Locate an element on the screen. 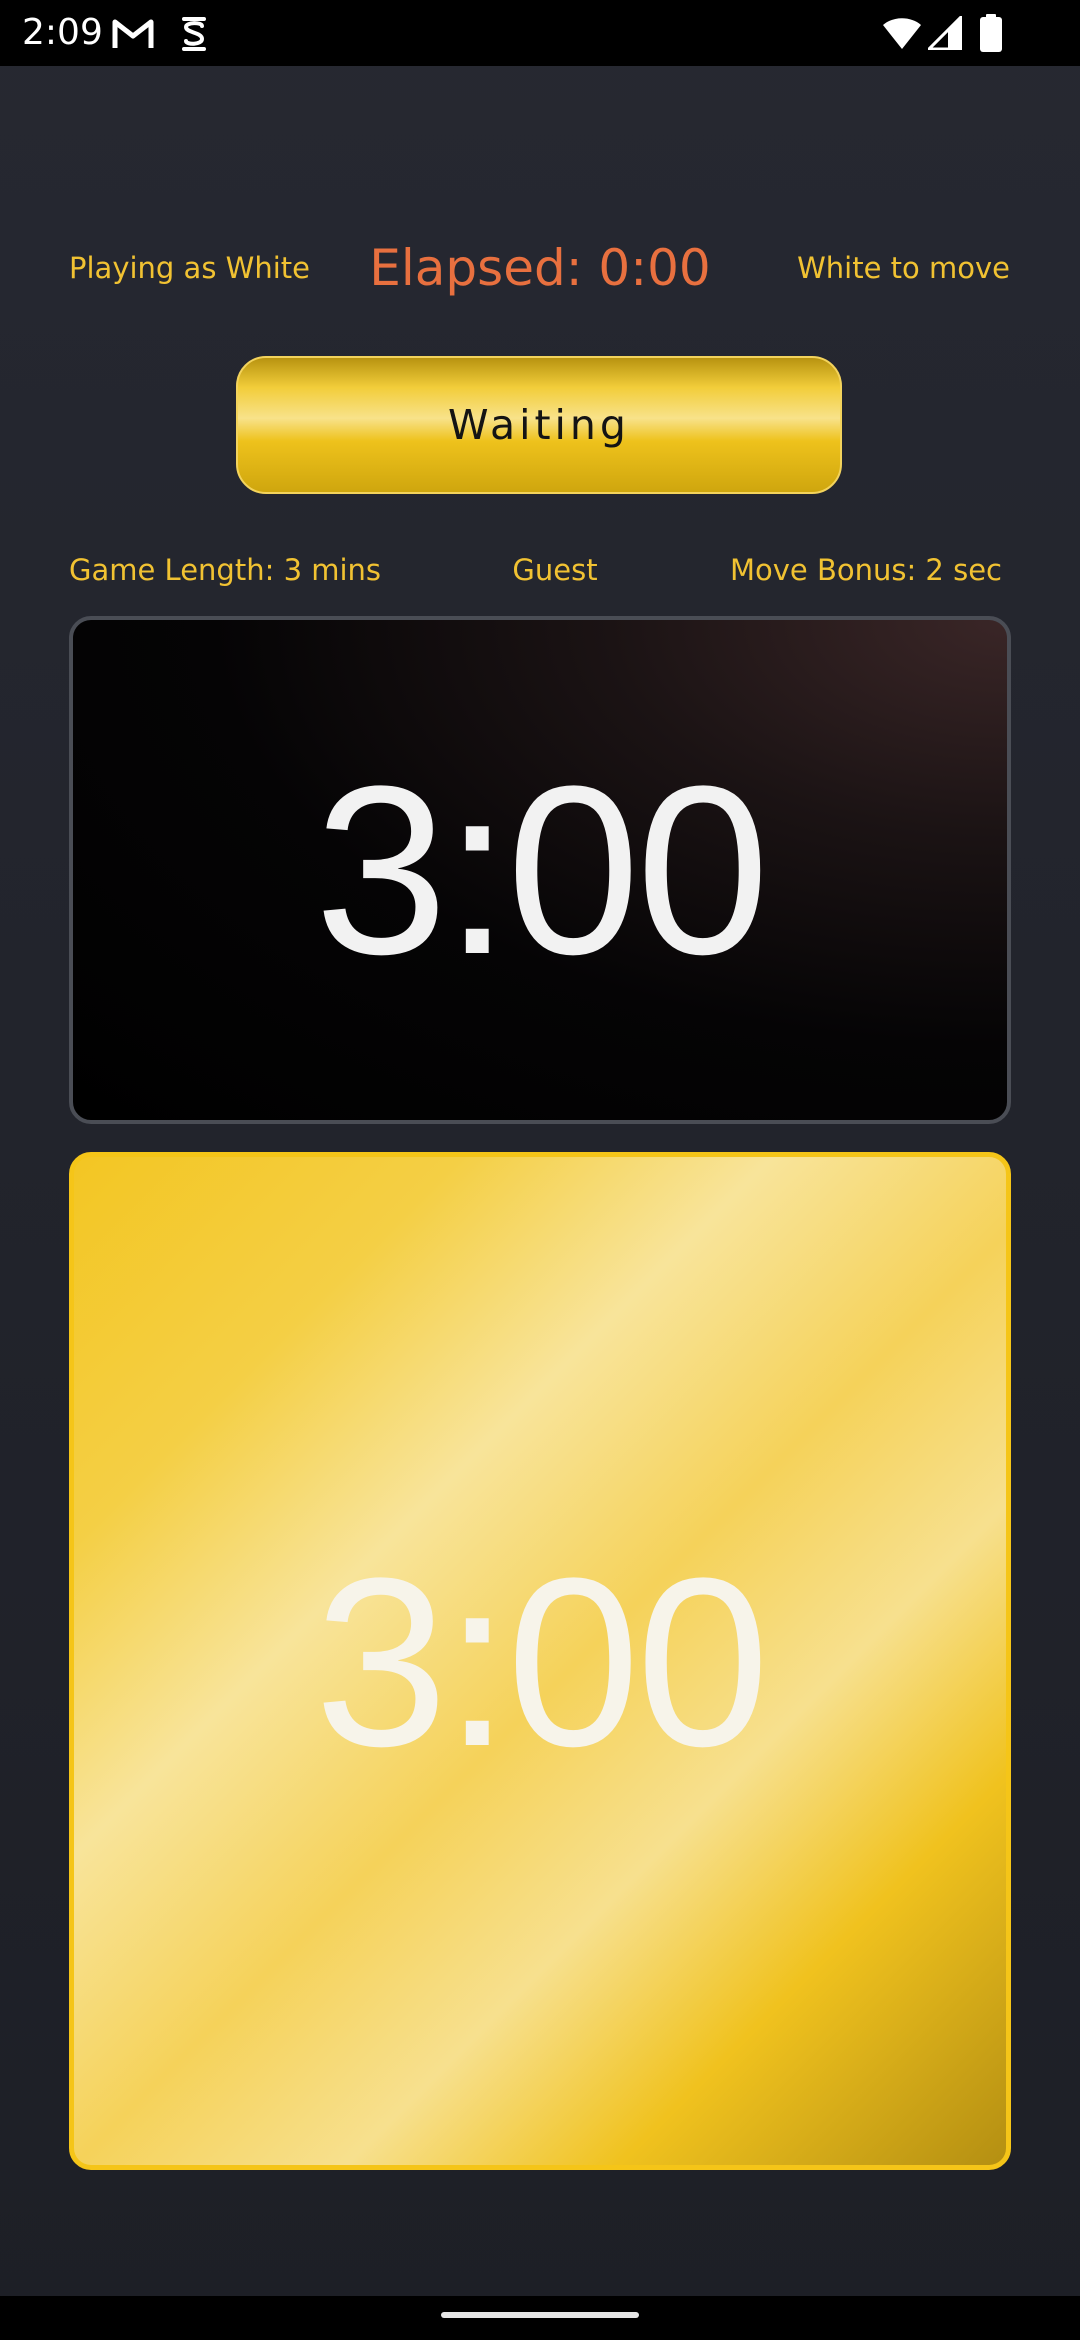 Image resolution: width=1080 pixels, height=2340 pixels. white-clock-time: 3:00 is located at coordinates (541, 1662).